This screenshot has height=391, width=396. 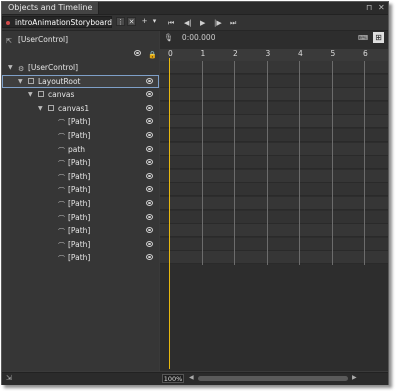 I want to click on ruler-tick-label: 0, so click(x=170, y=53).